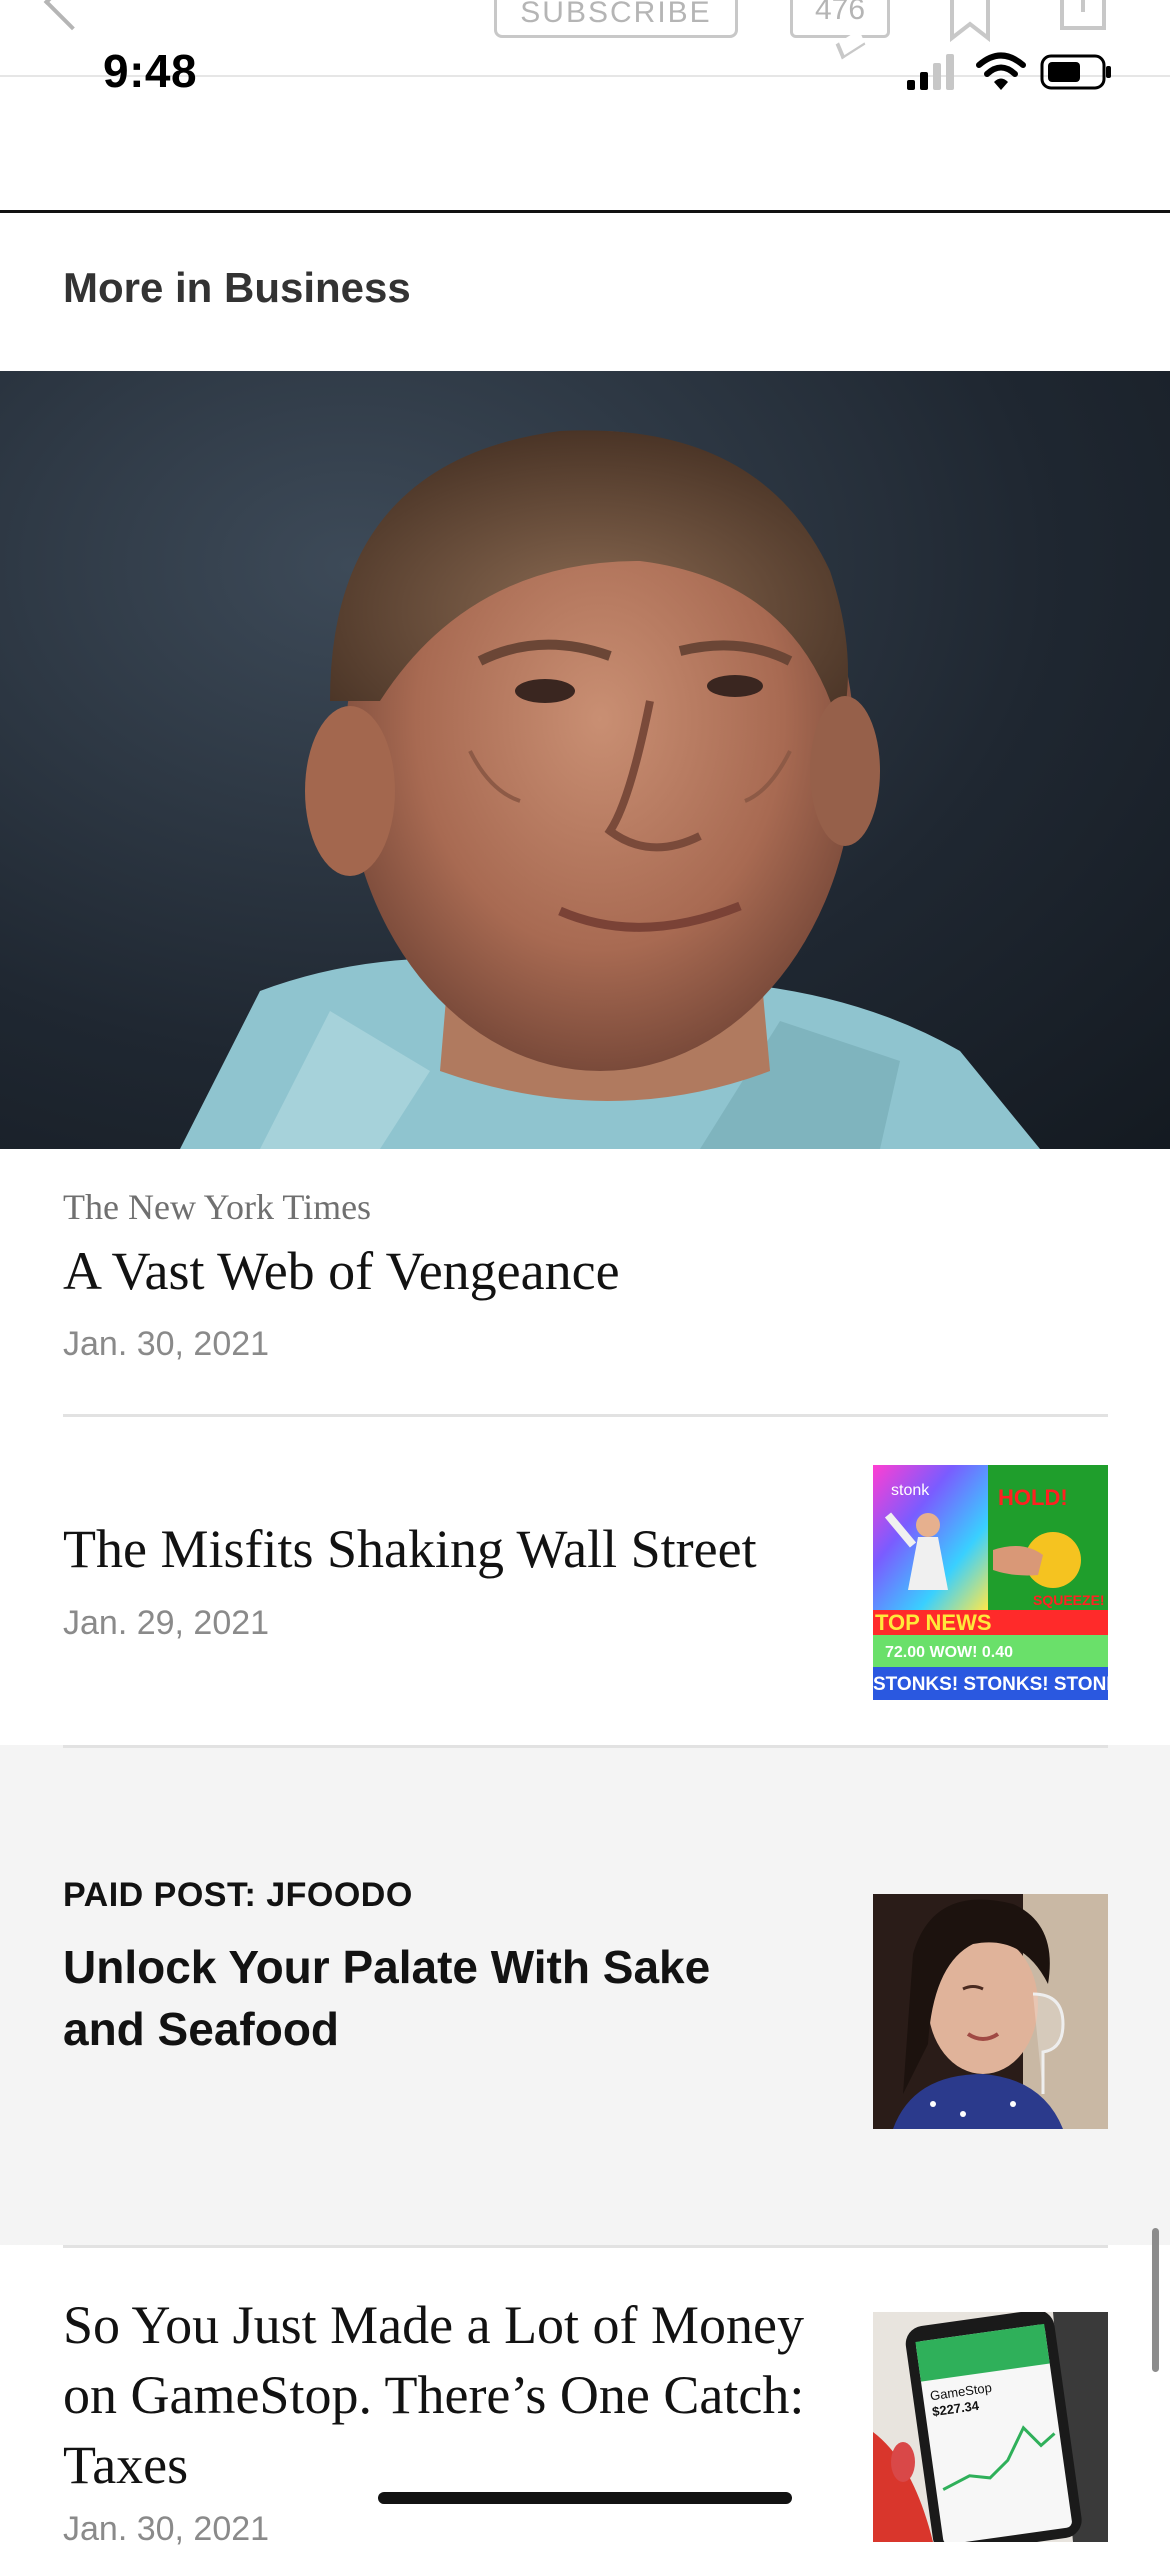  What do you see at coordinates (585, 2498) in the screenshot?
I see `home-indicator` at bounding box center [585, 2498].